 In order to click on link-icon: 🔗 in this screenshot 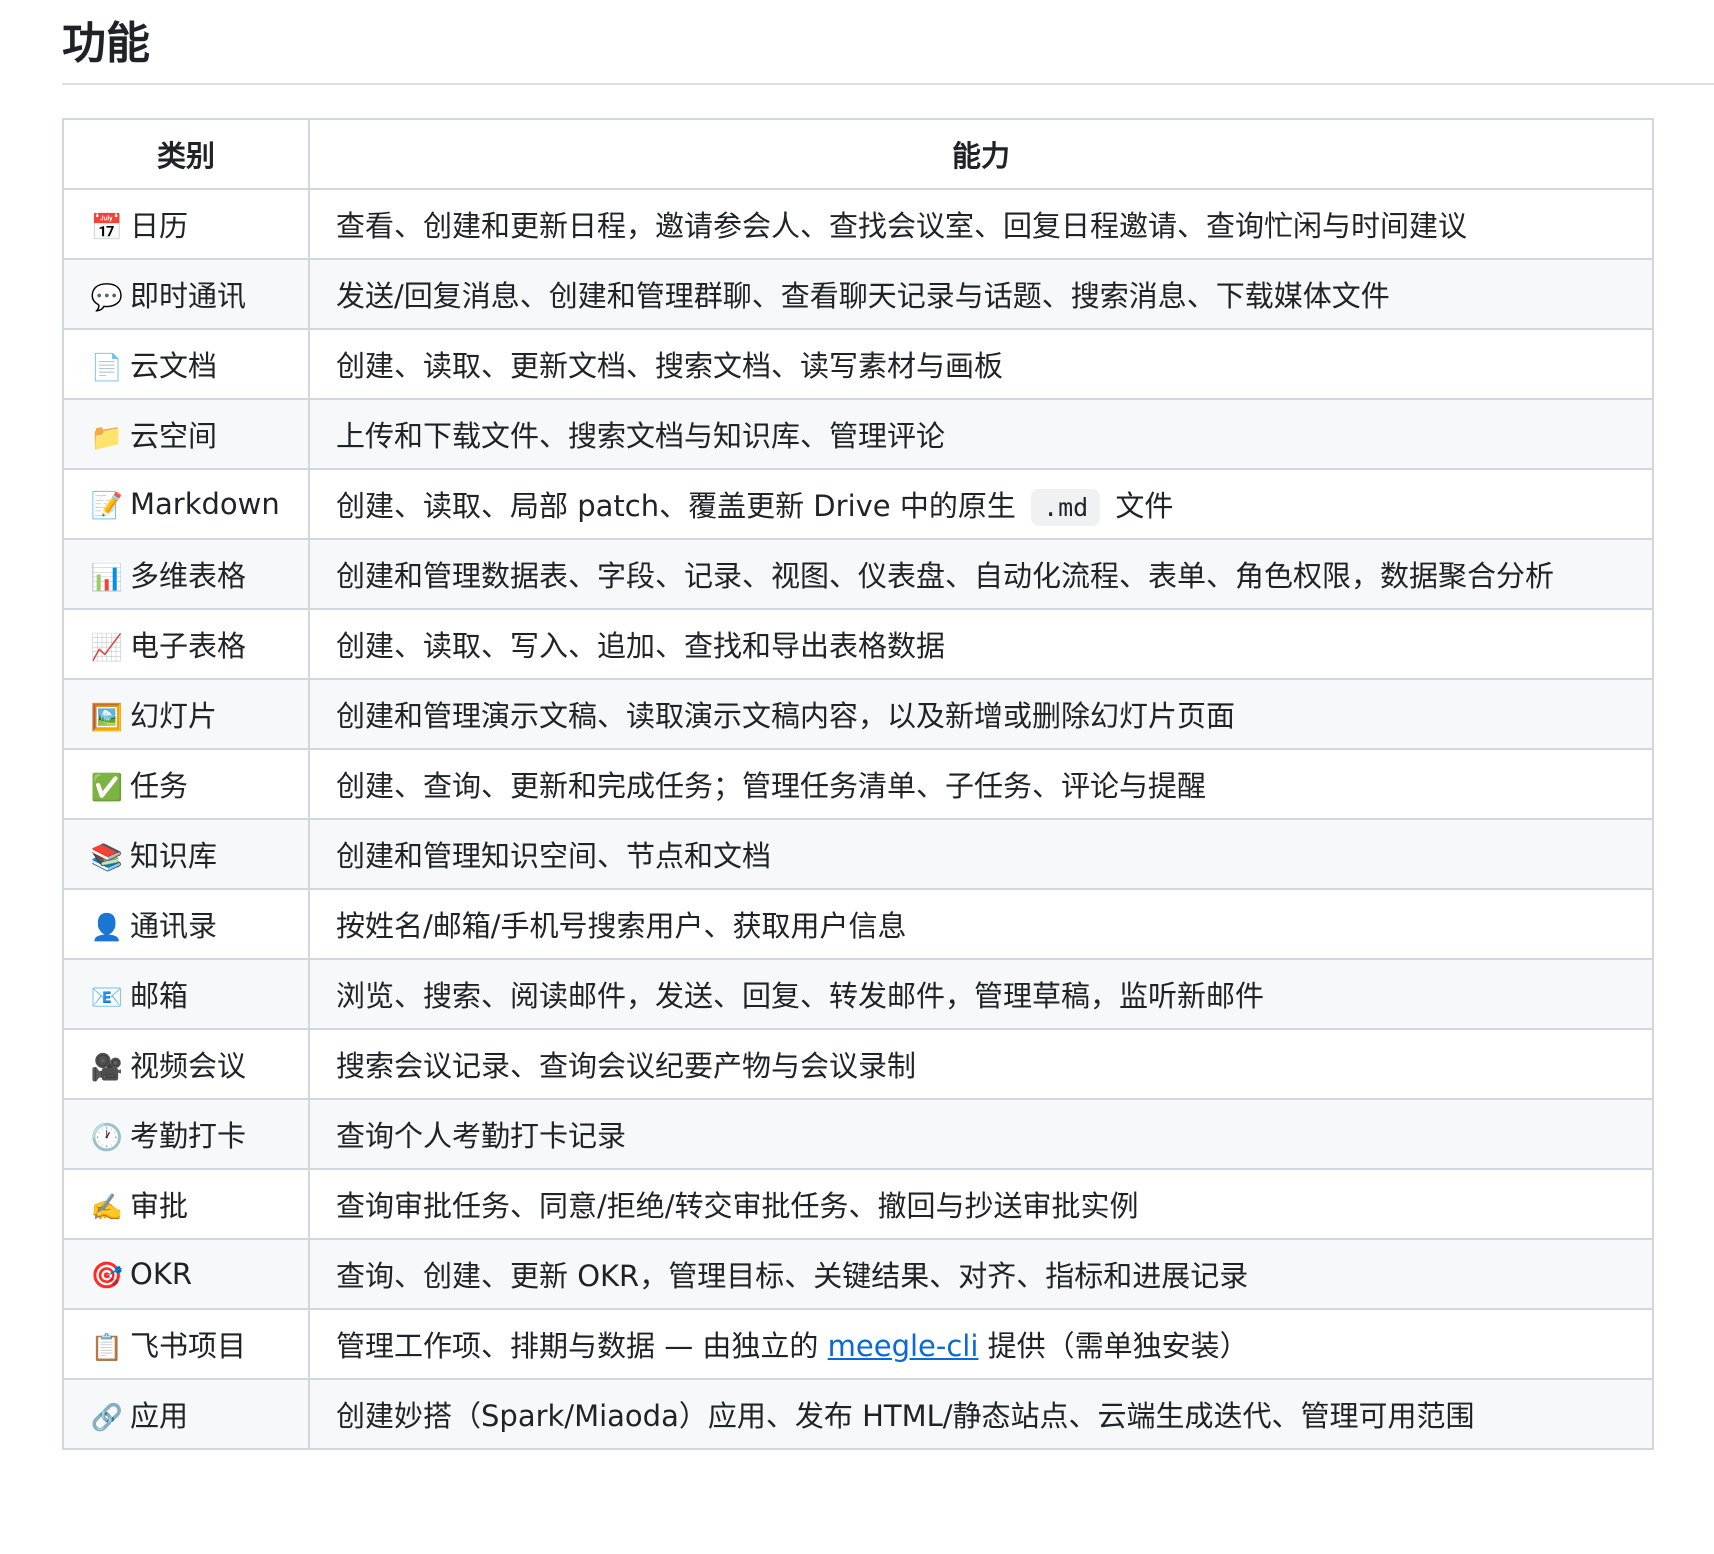, I will do `click(107, 1418)`.